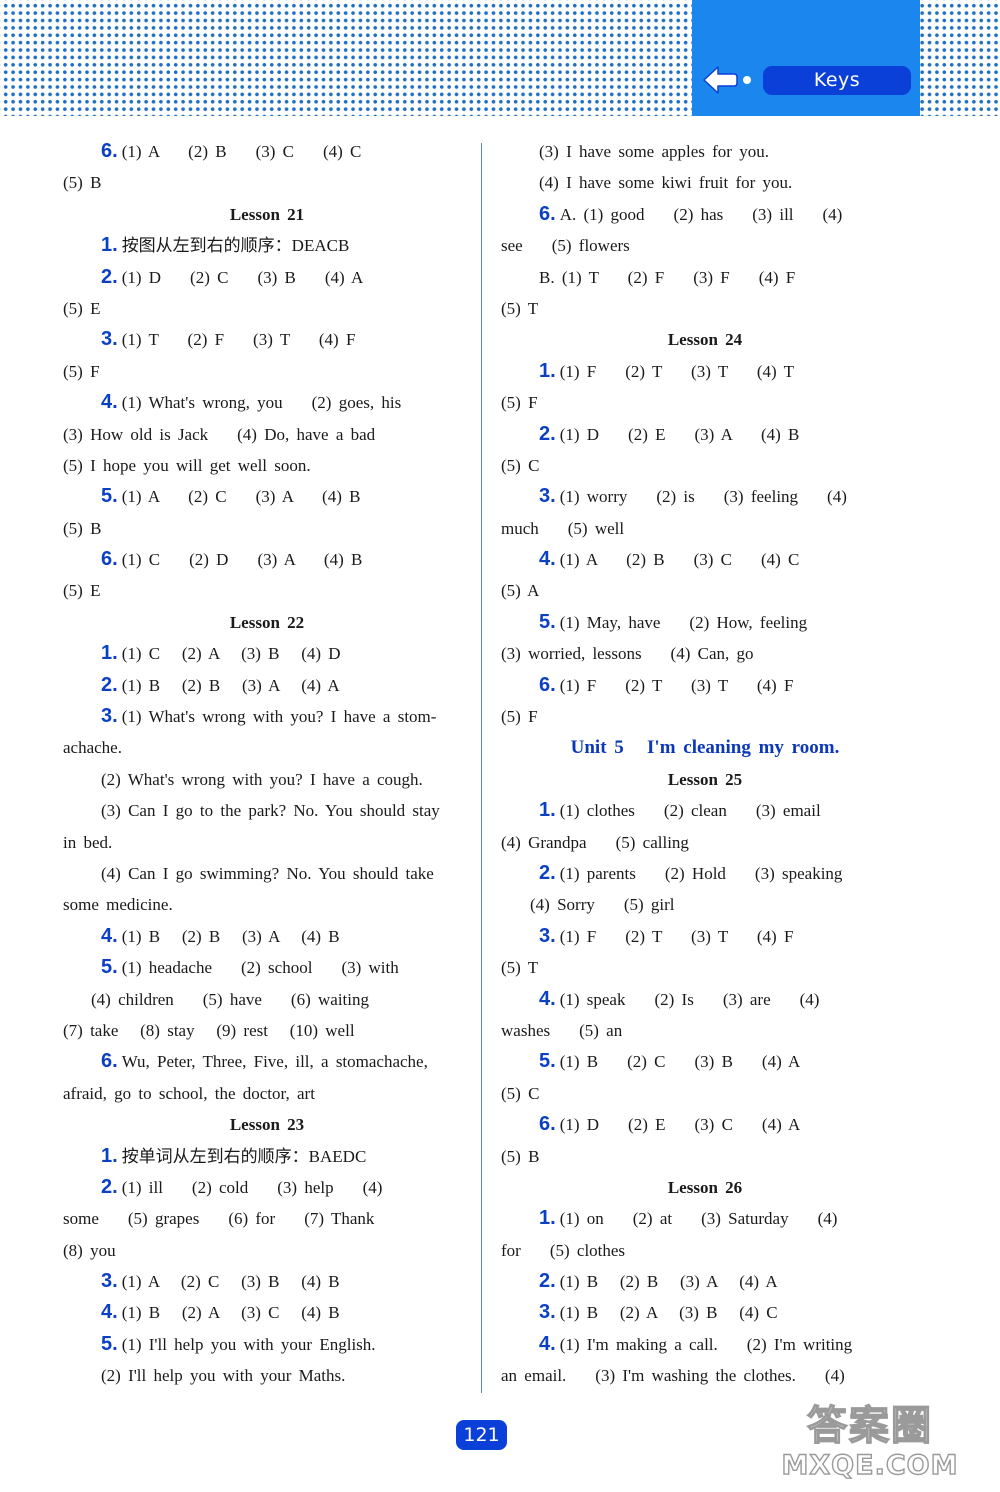  Describe the element at coordinates (118, 905) in the screenshot. I see `answer-continuation: some medicine.` at that location.